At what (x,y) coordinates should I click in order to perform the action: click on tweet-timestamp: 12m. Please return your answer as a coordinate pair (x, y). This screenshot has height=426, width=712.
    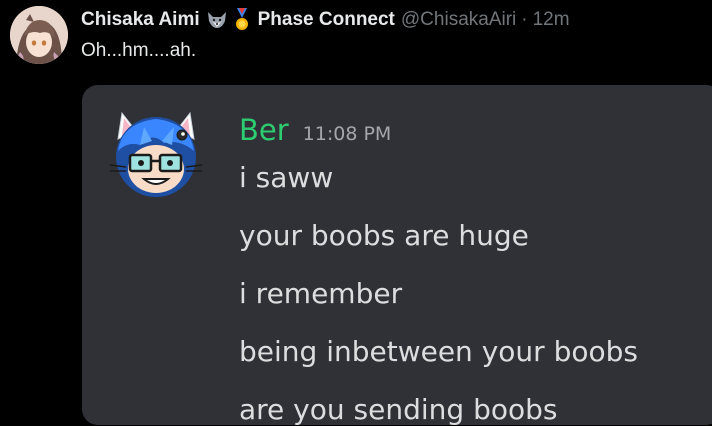
    Looking at the image, I should click on (551, 20).